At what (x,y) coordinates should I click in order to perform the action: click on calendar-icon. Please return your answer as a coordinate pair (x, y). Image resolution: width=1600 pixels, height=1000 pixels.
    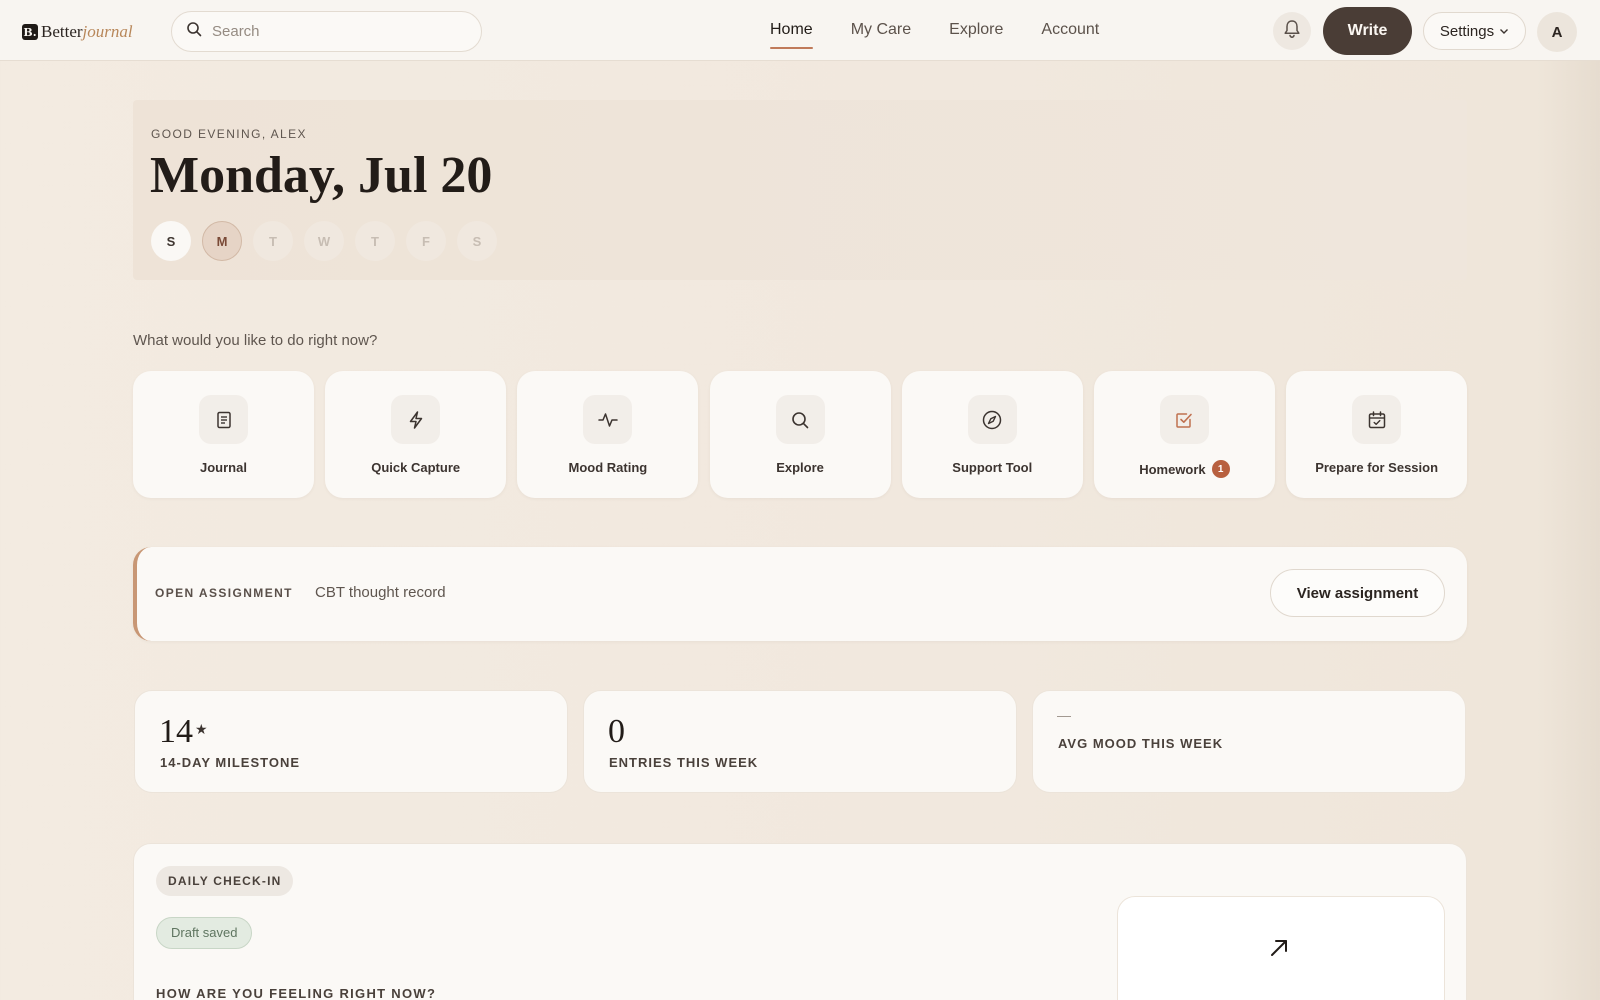
    Looking at the image, I should click on (1377, 419).